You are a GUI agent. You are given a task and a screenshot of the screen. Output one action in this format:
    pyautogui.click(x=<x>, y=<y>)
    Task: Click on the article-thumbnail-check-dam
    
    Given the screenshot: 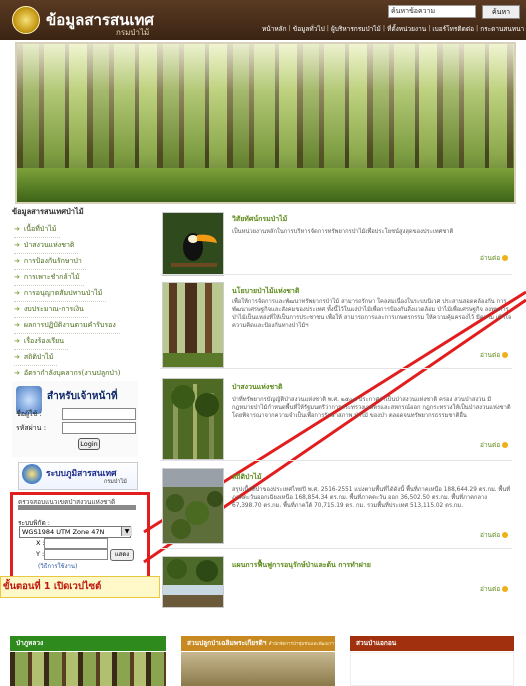 What is the action you would take?
    pyautogui.click(x=193, y=582)
    